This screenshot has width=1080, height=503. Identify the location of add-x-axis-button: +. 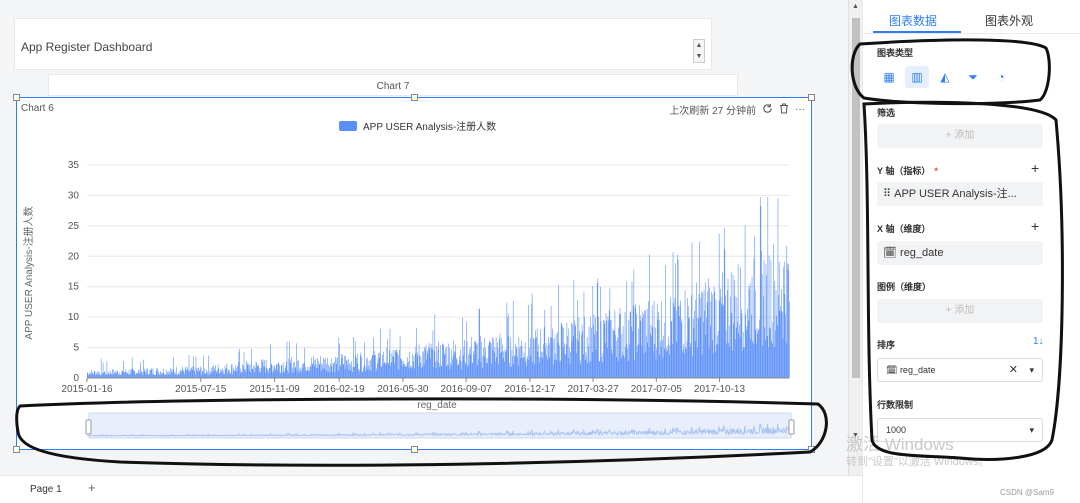
(1035, 226).